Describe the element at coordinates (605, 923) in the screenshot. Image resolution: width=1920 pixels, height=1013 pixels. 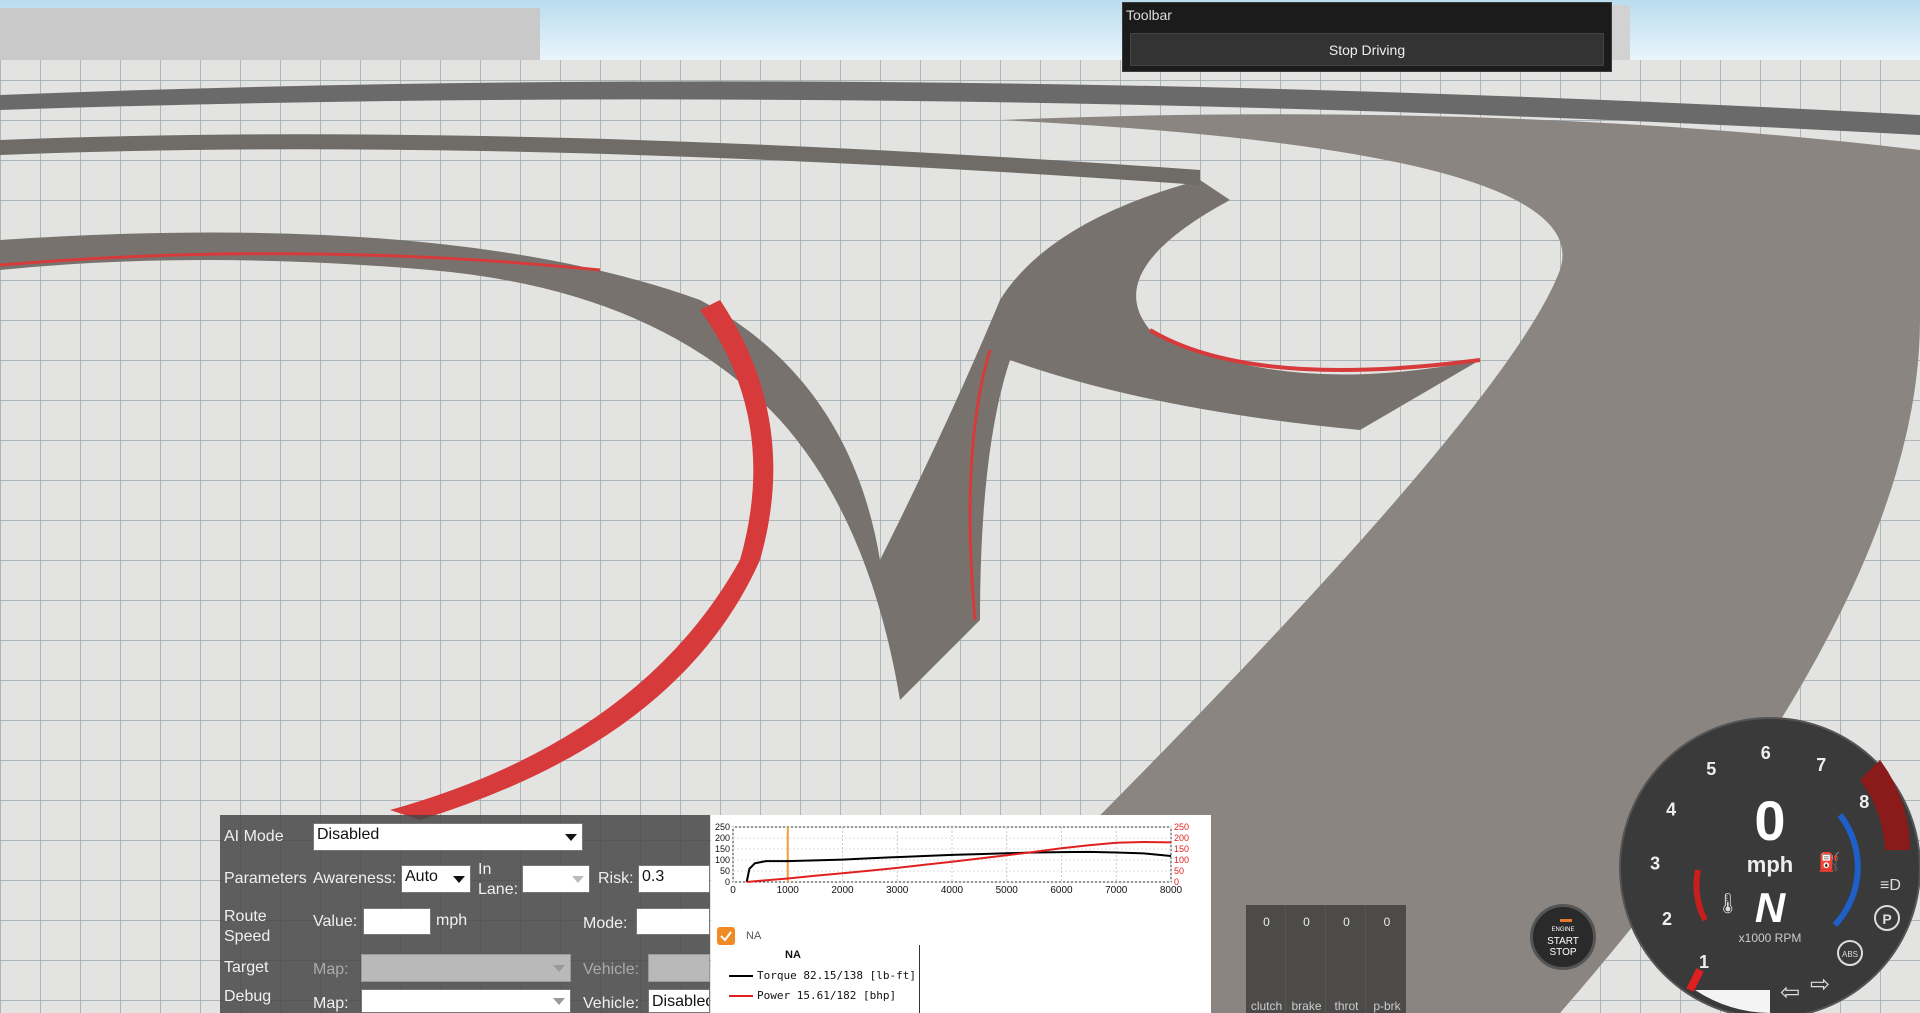
I see `speed-mode-label: Mode:` at that location.